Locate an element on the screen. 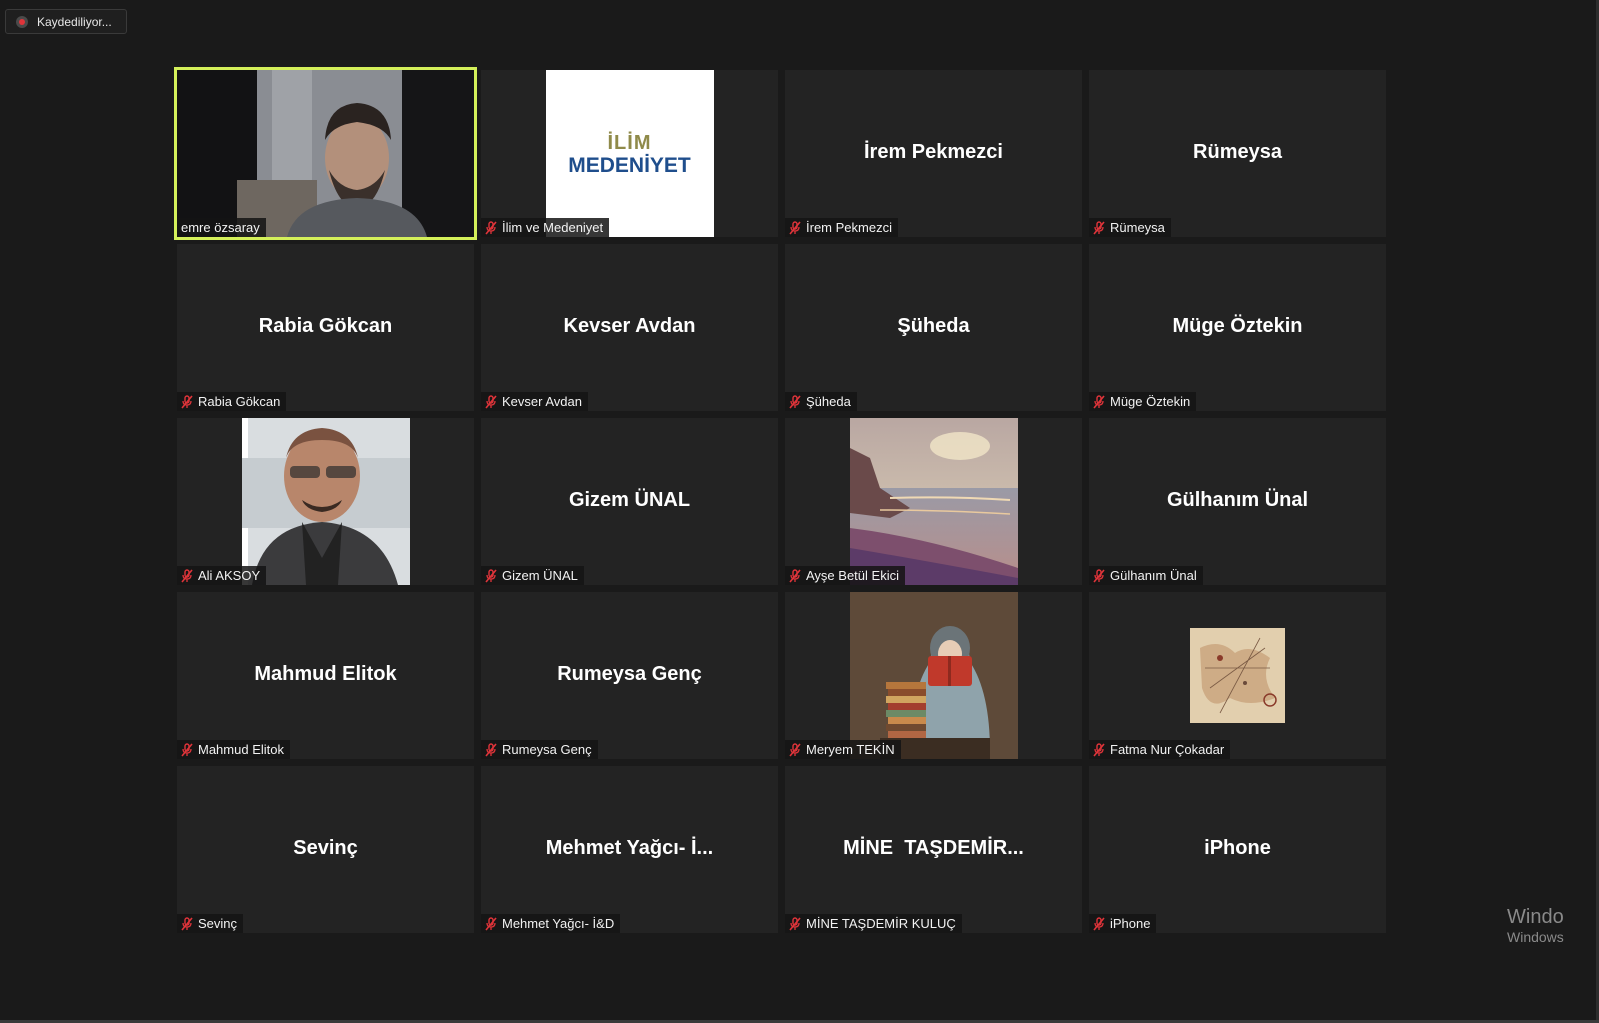 Image resolution: width=1599 pixels, height=1023 pixels. participant-display-name: Rümeysa is located at coordinates (1237, 152).